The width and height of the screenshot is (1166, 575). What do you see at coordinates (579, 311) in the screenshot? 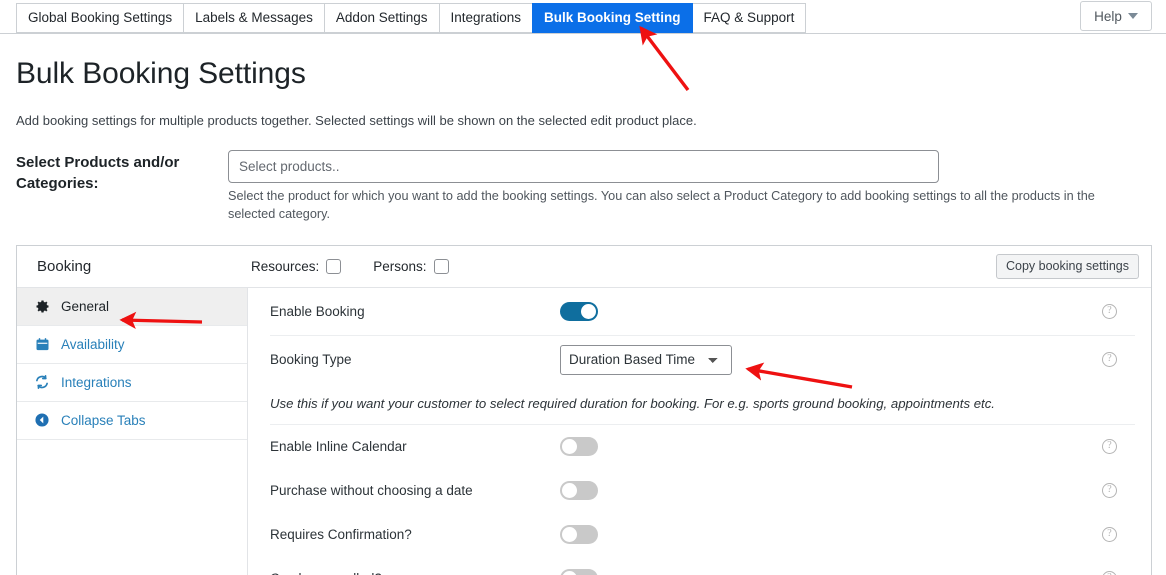
I see `enable-booking-toggle` at bounding box center [579, 311].